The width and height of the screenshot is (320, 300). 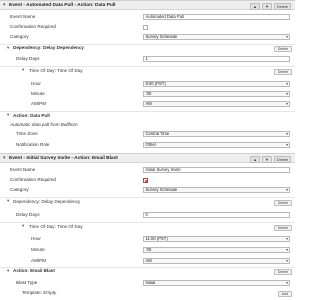 What do you see at coordinates (34, 270) in the screenshot?
I see `action-title: Action: Email Blast` at bounding box center [34, 270].